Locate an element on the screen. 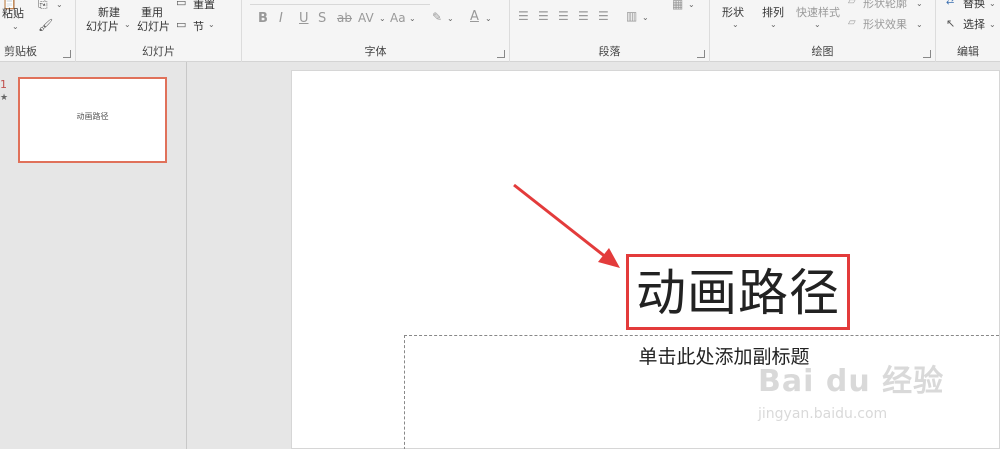  slide-thumbnail-title: 动画路径 is located at coordinates (92, 116).